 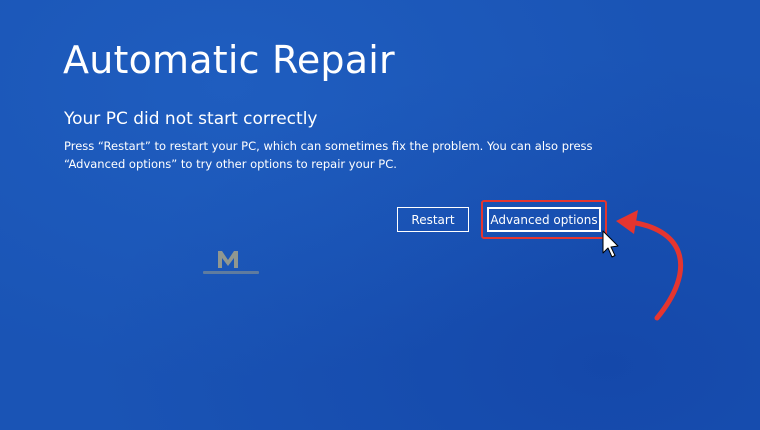 I want to click on watermark-logo-icon, so click(x=228, y=259).